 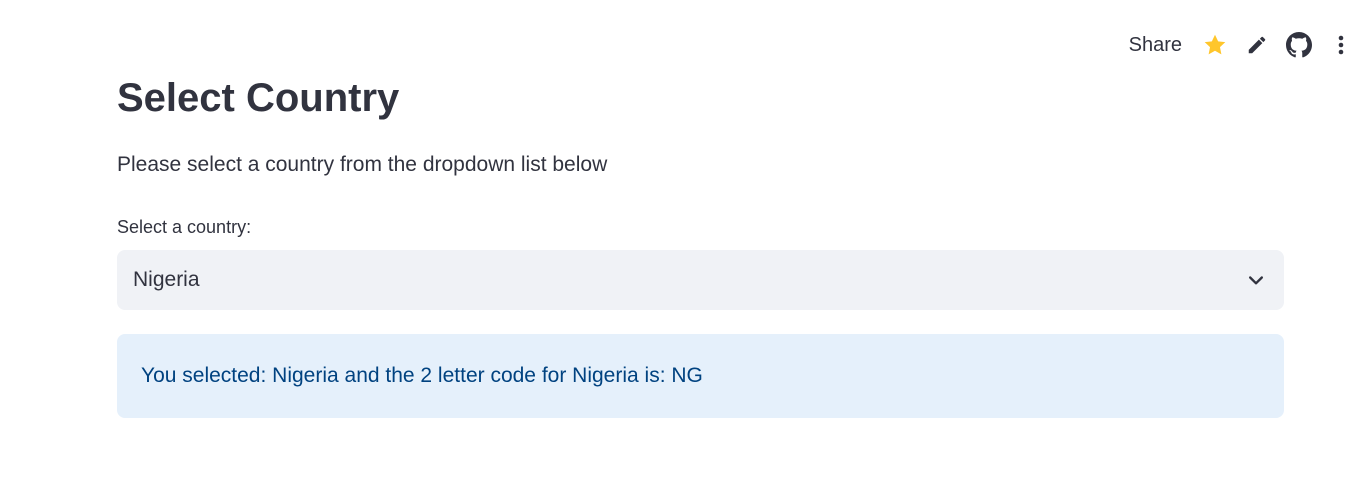 What do you see at coordinates (166, 279) in the screenshot?
I see `selected-country-value: Nigeria` at bounding box center [166, 279].